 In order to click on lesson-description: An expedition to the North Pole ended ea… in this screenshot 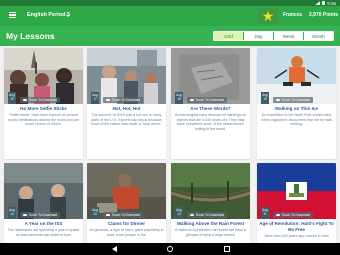, I will do `click(296, 120)`.